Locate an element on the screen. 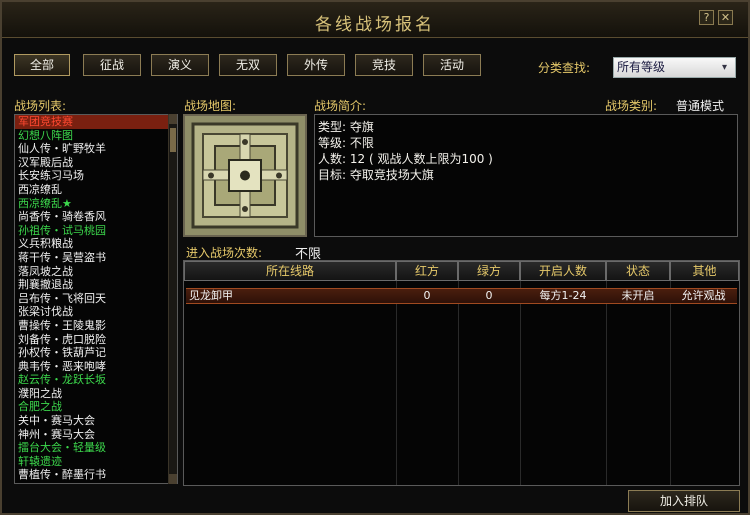  list-item: 长安练习马场 is located at coordinates (96, 176).